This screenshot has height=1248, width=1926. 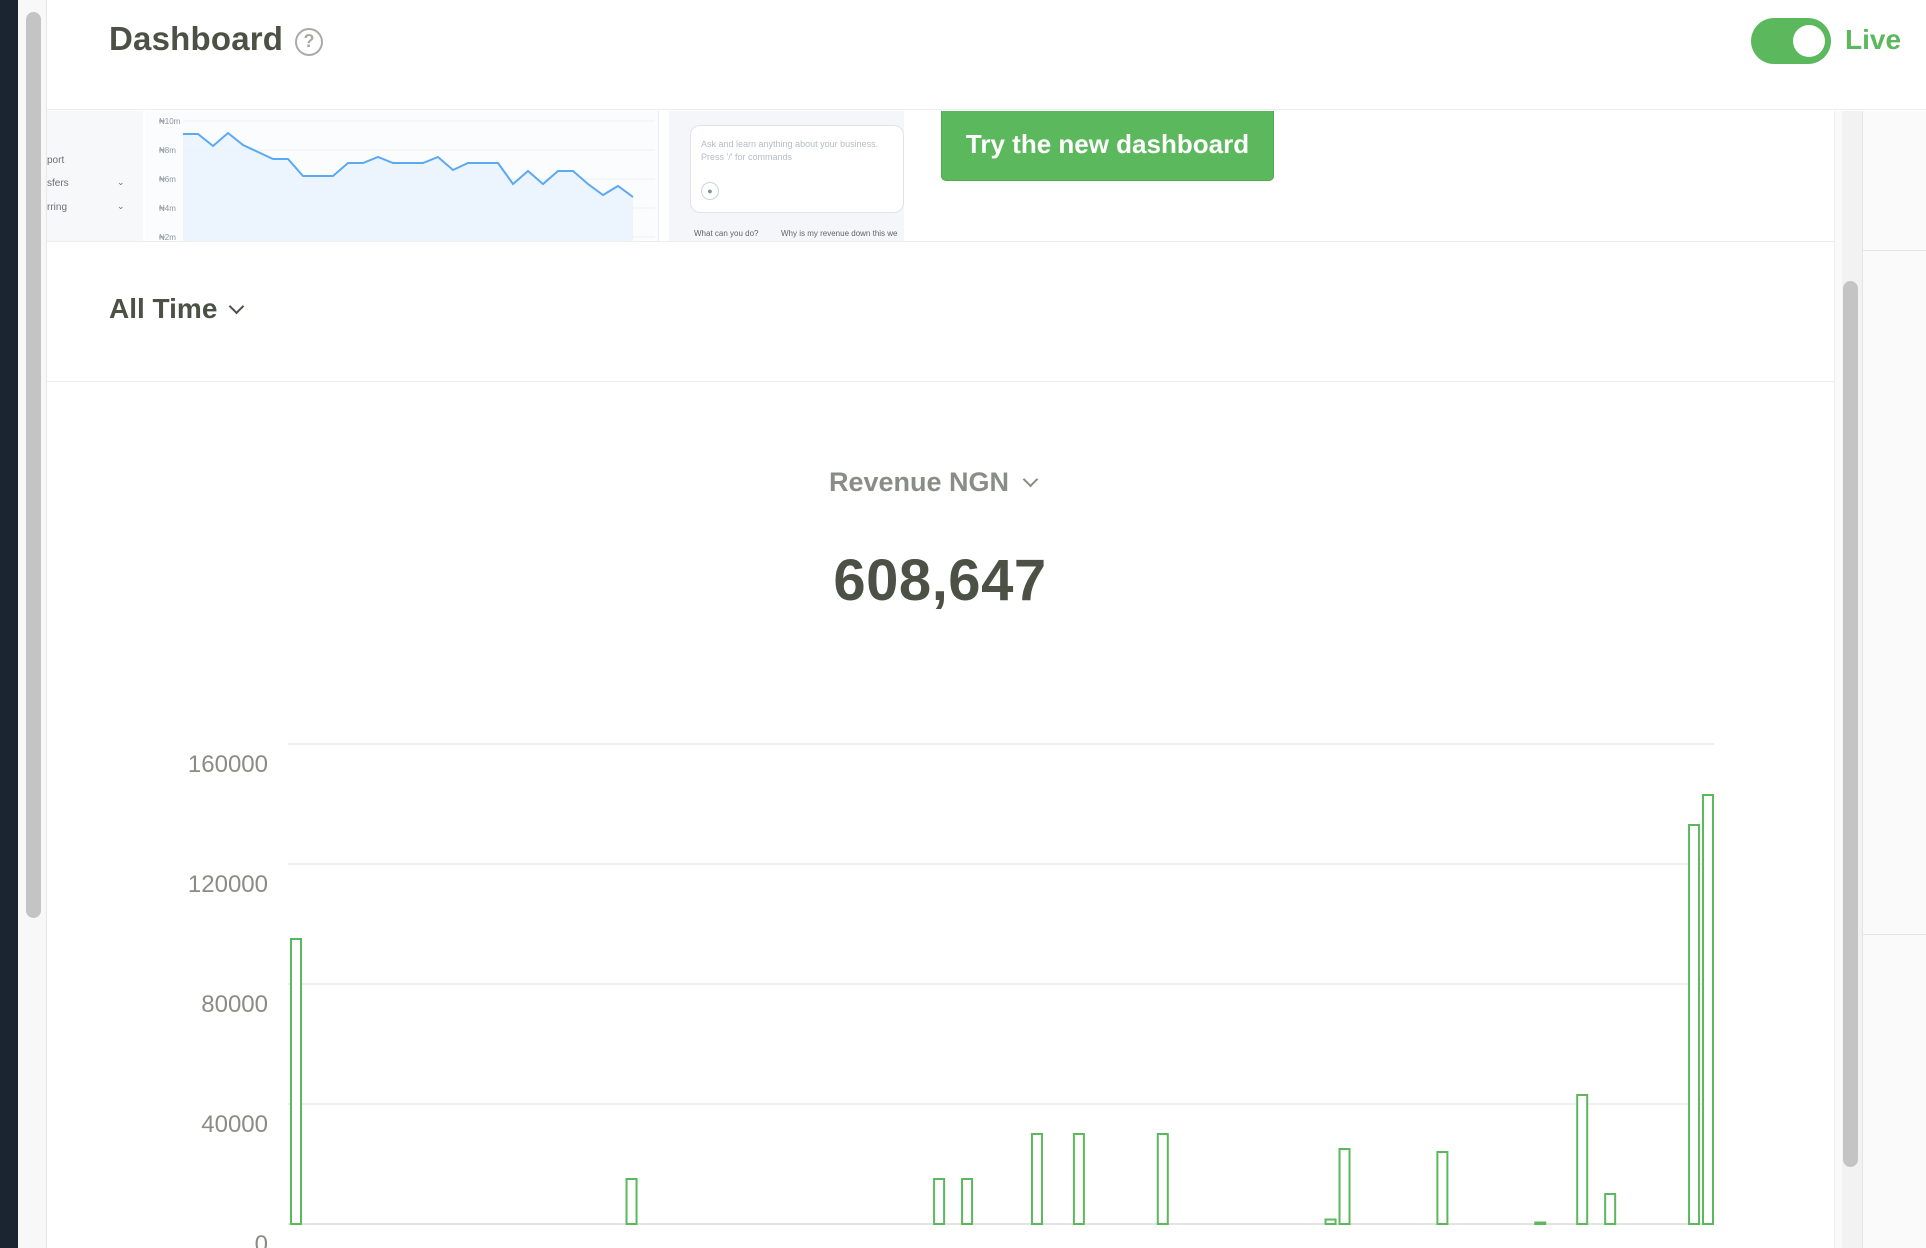 What do you see at coordinates (407, 179) in the screenshot?
I see `preview-chart-svg: ₦10m ₦8m ₦6m ₦4m ₦2m` at bounding box center [407, 179].